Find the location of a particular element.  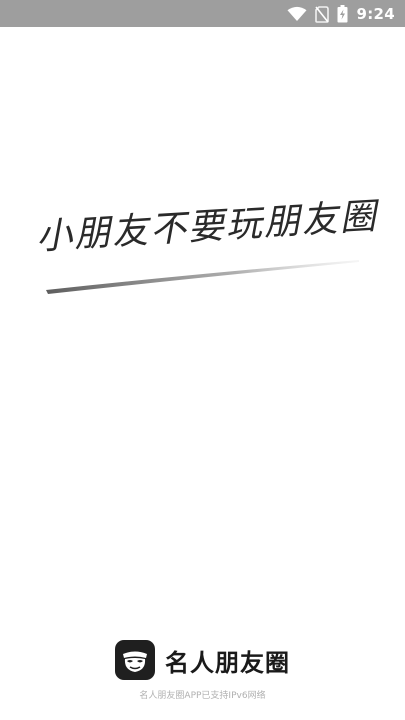

brand-block: 名人朋友圈 is located at coordinates (202, 660).